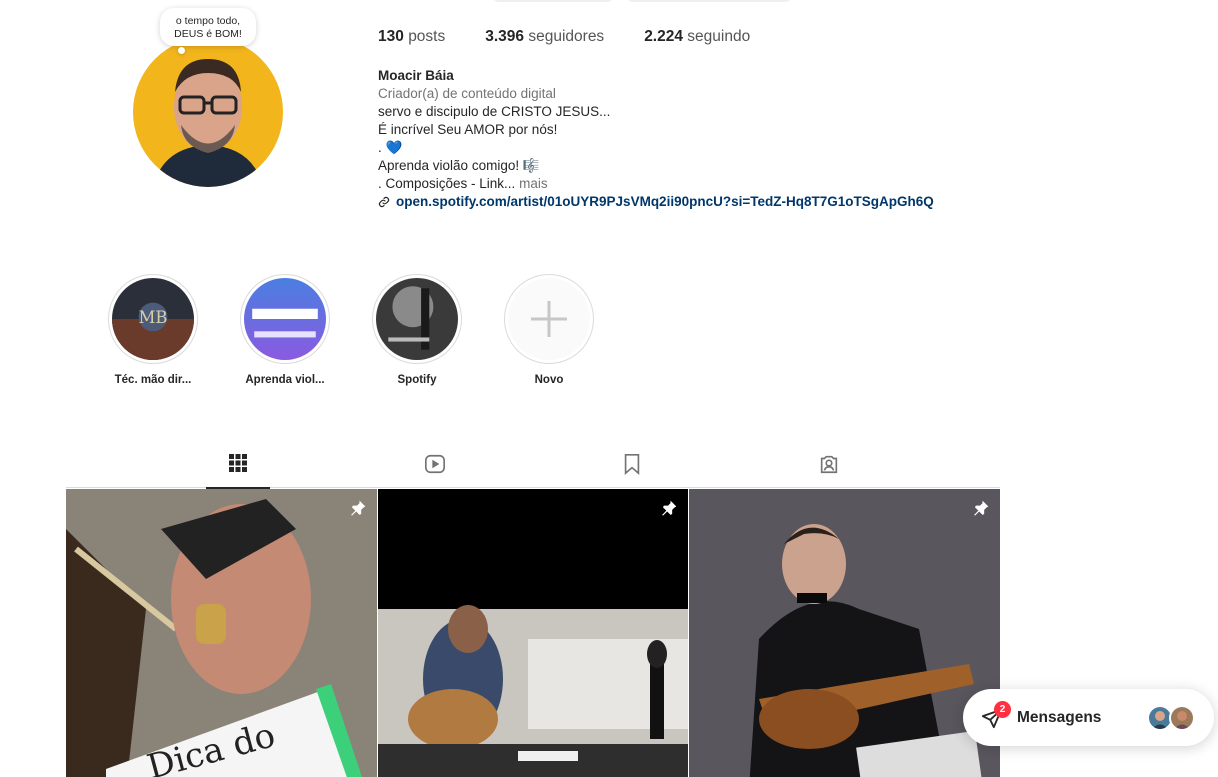 This screenshot has width=1218, height=777. I want to click on followers-count: 3.396 seguidores, so click(544, 37).